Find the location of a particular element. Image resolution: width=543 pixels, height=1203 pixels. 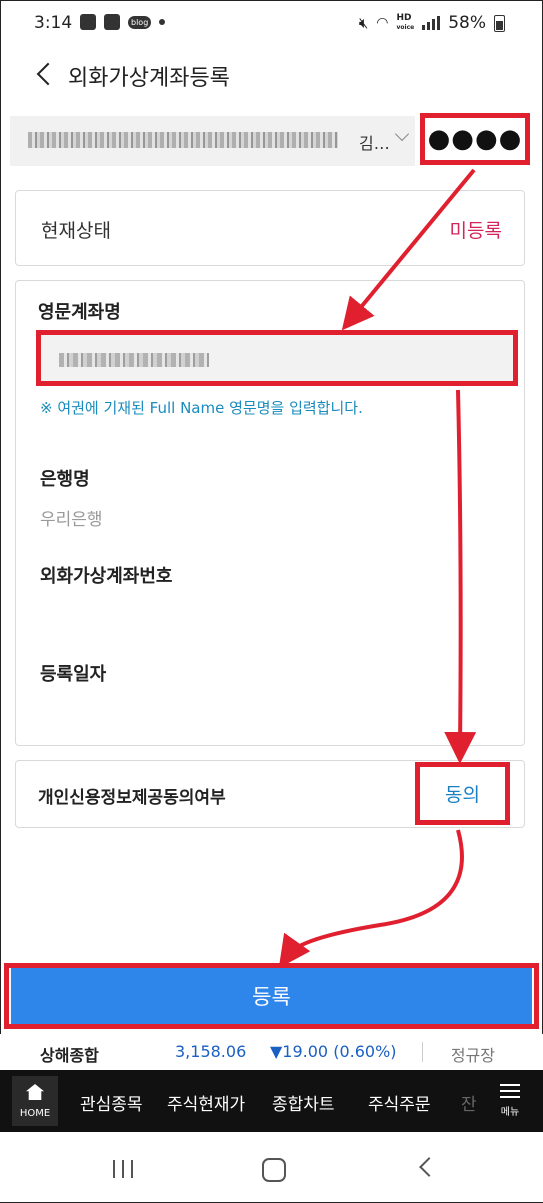

nav-item-chart: 종합차트 is located at coordinates (303, 1102).